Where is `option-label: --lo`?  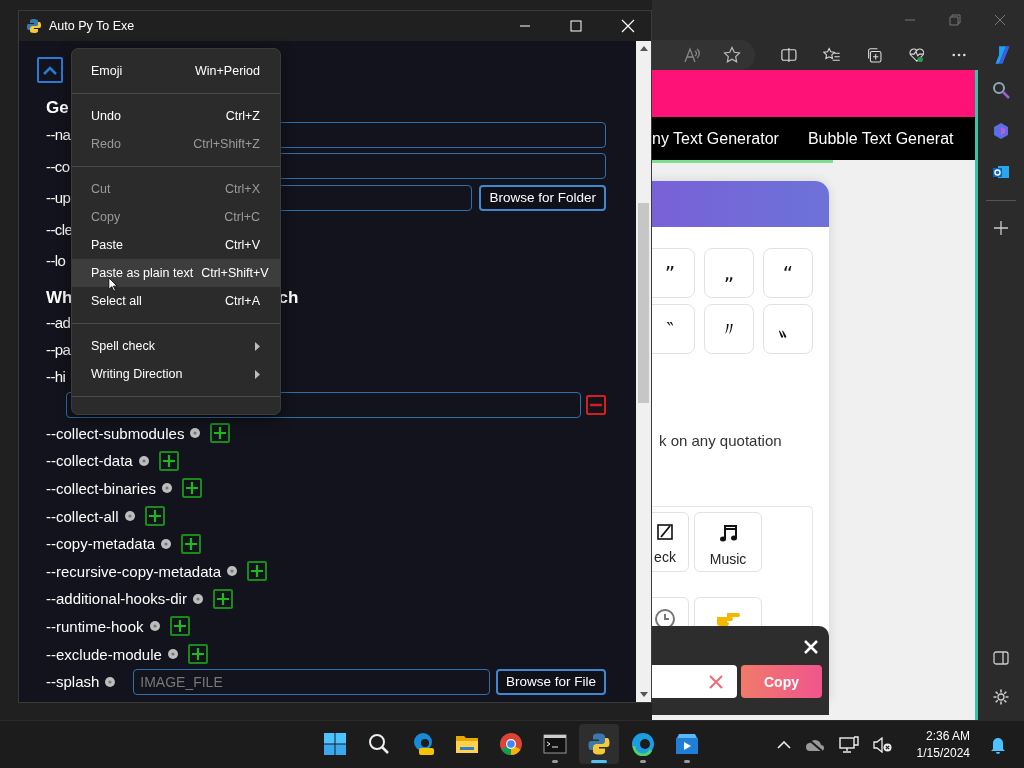 option-label: --lo is located at coordinates (56, 261).